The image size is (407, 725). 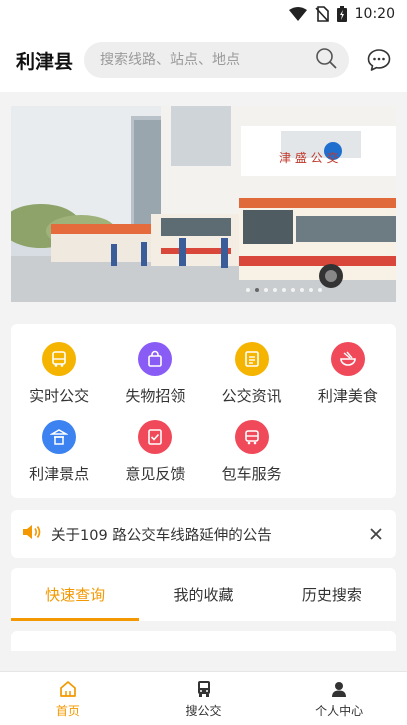 What do you see at coordinates (203, 290) in the screenshot?
I see `carousel-indicator` at bounding box center [203, 290].